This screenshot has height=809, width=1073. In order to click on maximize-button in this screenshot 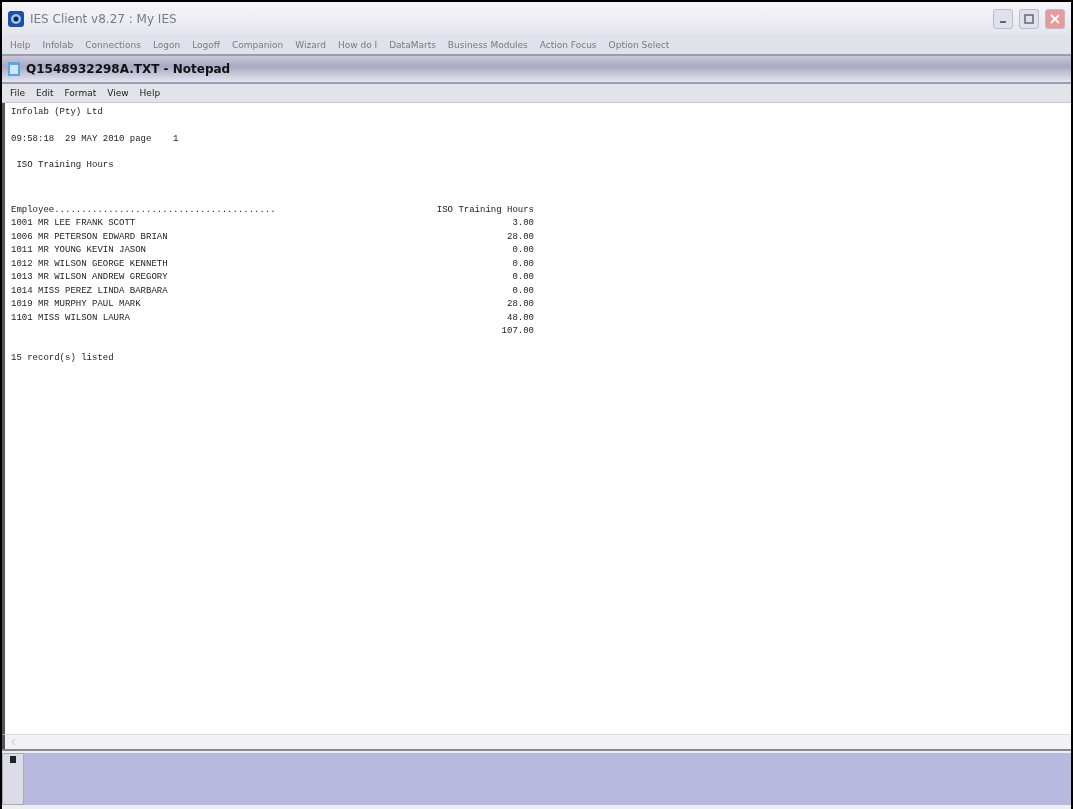, I will do `click(1029, 19)`.